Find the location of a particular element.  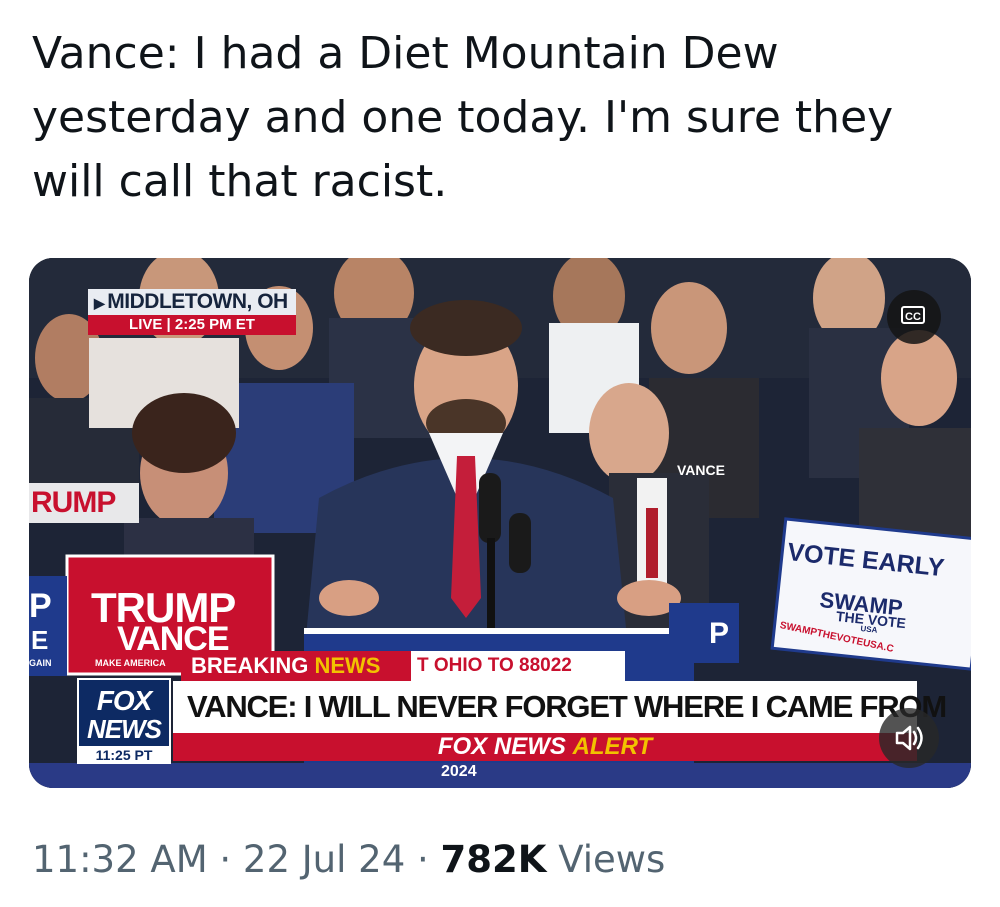

alert-prefix: FOX NEWS is located at coordinates (501, 746).